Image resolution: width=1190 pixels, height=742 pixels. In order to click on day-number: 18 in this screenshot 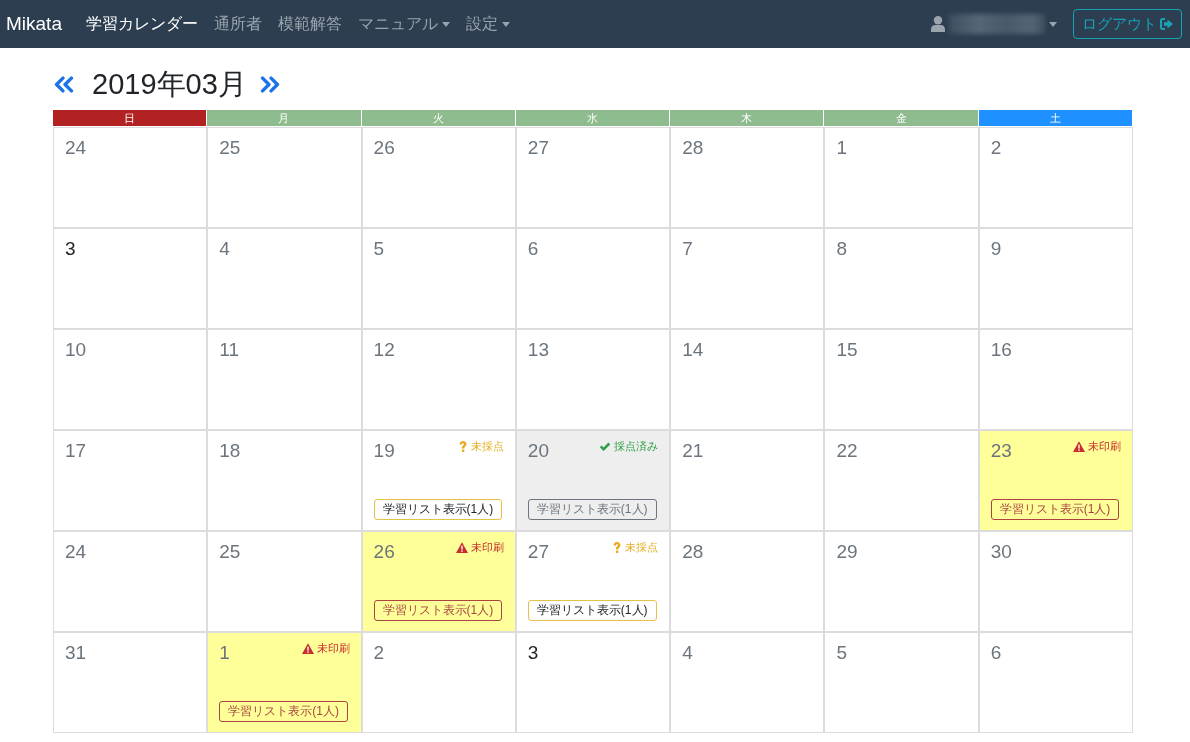, I will do `click(230, 451)`.